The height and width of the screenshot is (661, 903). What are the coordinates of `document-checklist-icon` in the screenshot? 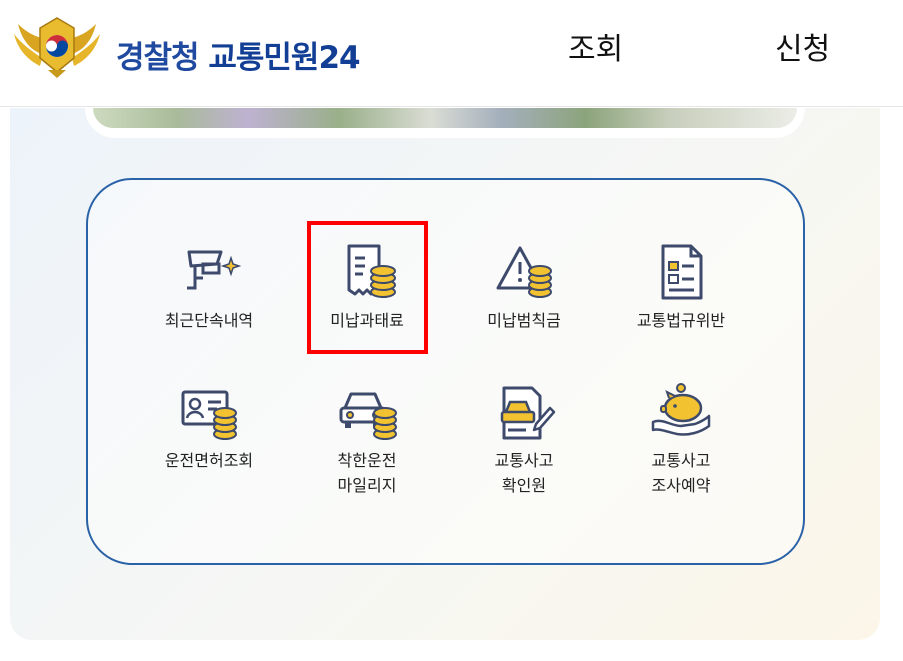 It's located at (682, 272).